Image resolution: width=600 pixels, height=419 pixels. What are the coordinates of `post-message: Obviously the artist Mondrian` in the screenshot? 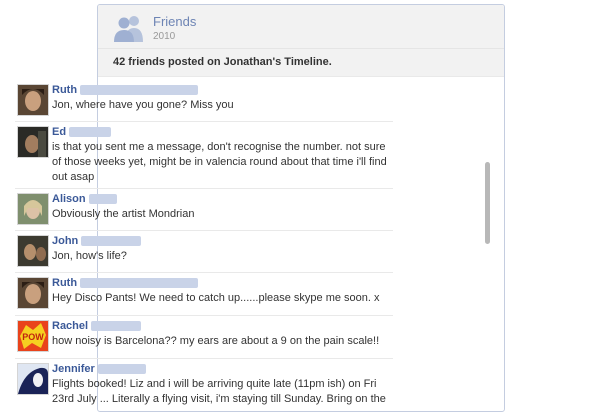 It's located at (123, 214).